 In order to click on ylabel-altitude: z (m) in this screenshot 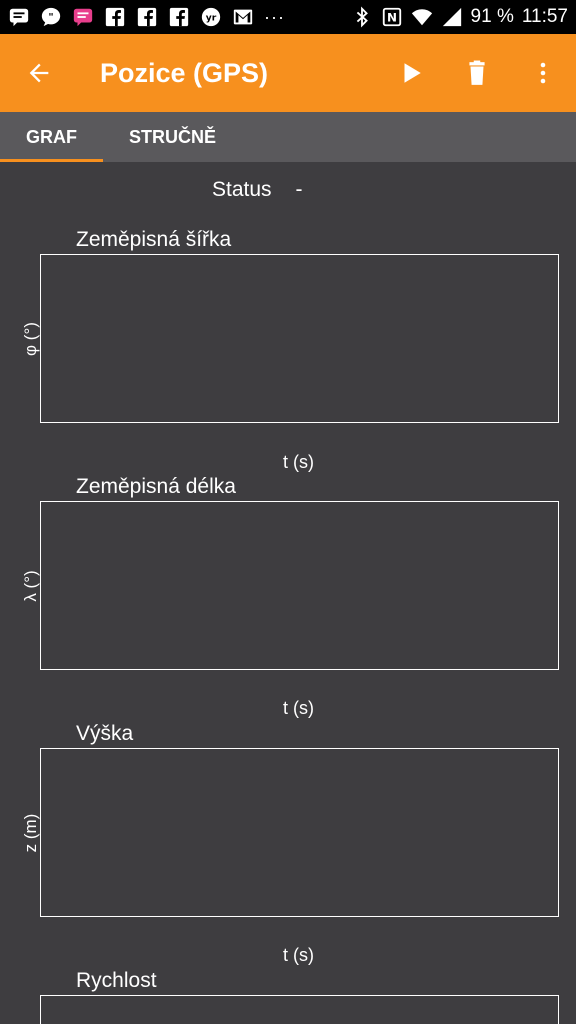, I will do `click(30, 833)`.